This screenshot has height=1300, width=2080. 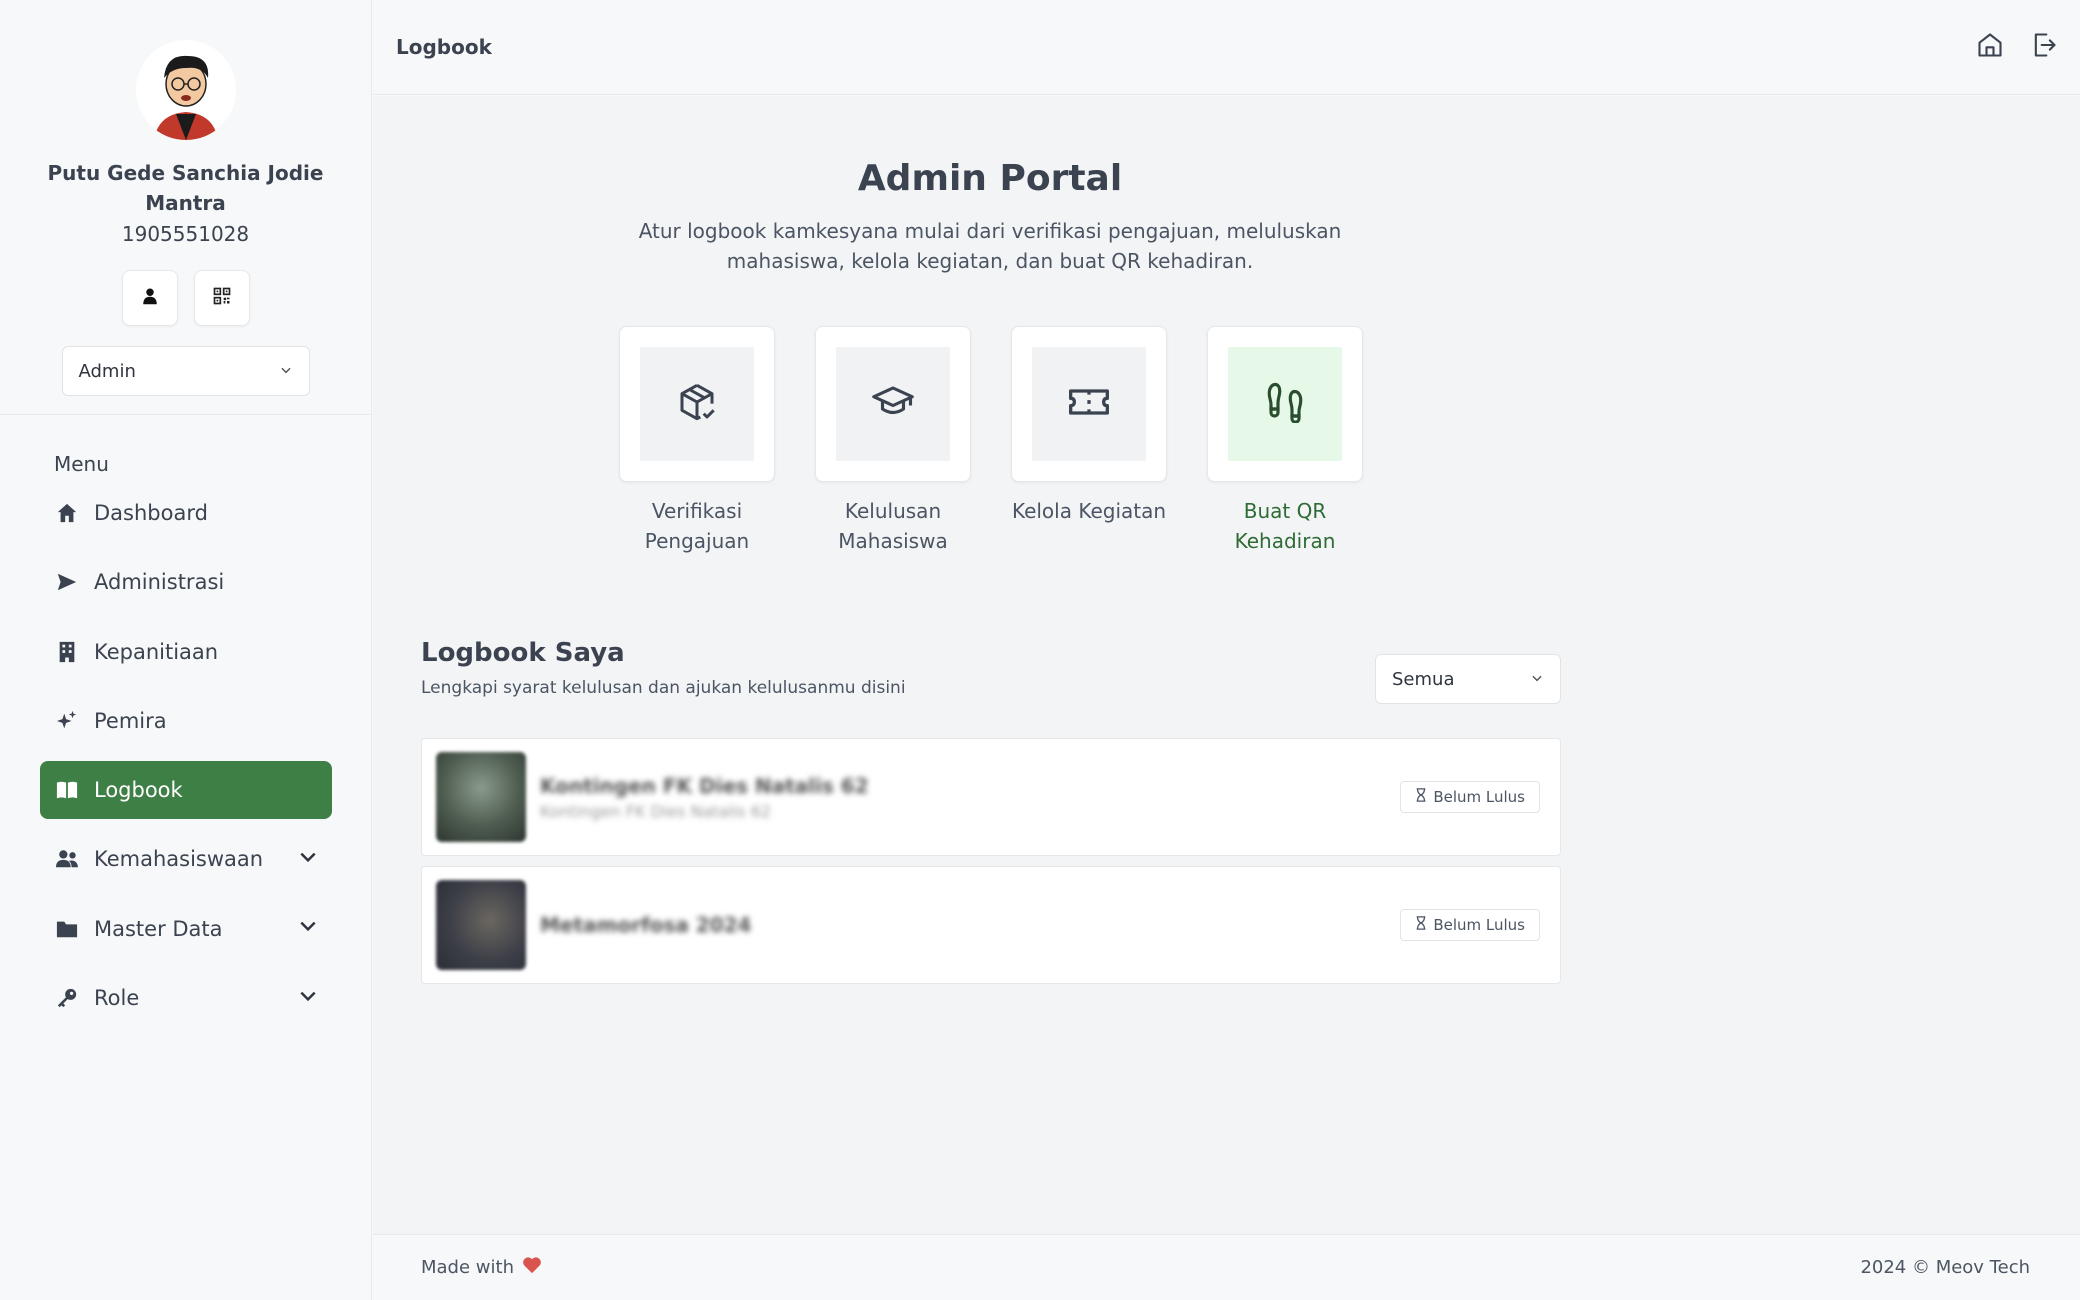 I want to click on building-icon, so click(x=67, y=652).